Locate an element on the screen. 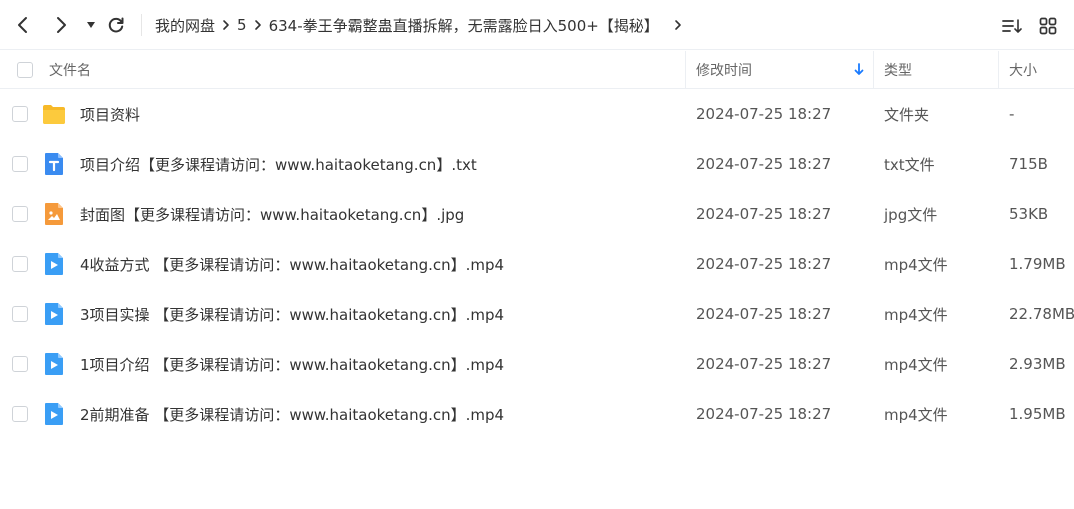  toolbar: 我的网盘 5 634-拳王争霸整蛊直播拆解，无需露脸日入500+【揭秘】 is located at coordinates (537, 25).